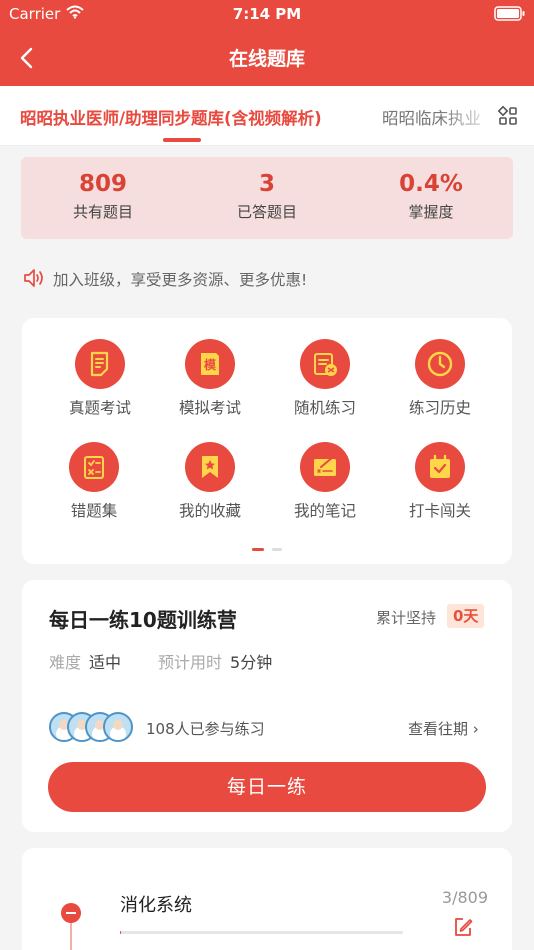  What do you see at coordinates (266, 212) in the screenshot?
I see `stat-answered-label: 已答题目` at bounding box center [266, 212].